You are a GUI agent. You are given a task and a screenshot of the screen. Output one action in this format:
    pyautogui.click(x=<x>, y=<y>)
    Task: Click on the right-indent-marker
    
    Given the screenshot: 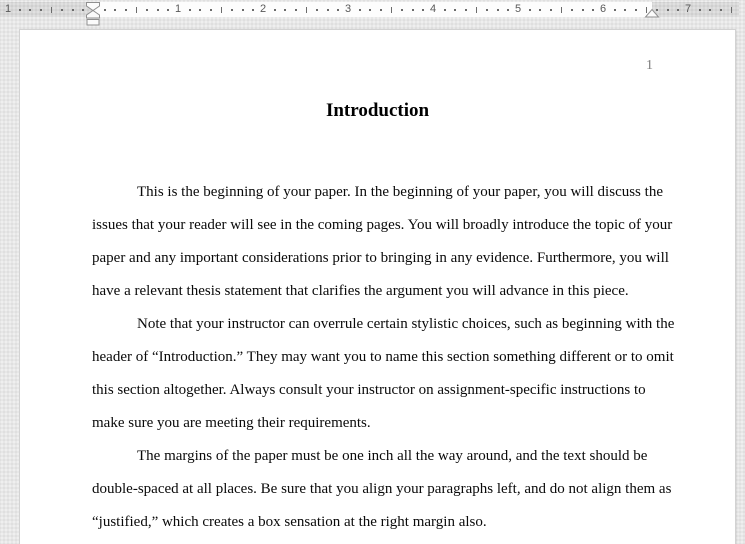 What is the action you would take?
    pyautogui.click(x=652, y=13)
    